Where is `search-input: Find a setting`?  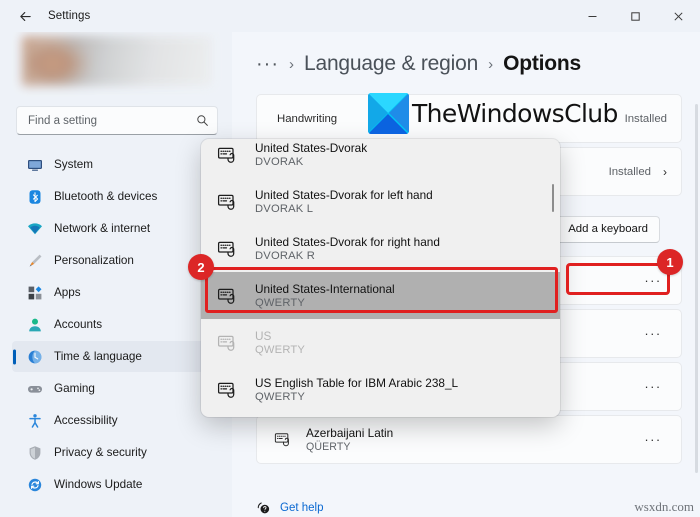 search-input: Find a setting is located at coordinates (117, 120).